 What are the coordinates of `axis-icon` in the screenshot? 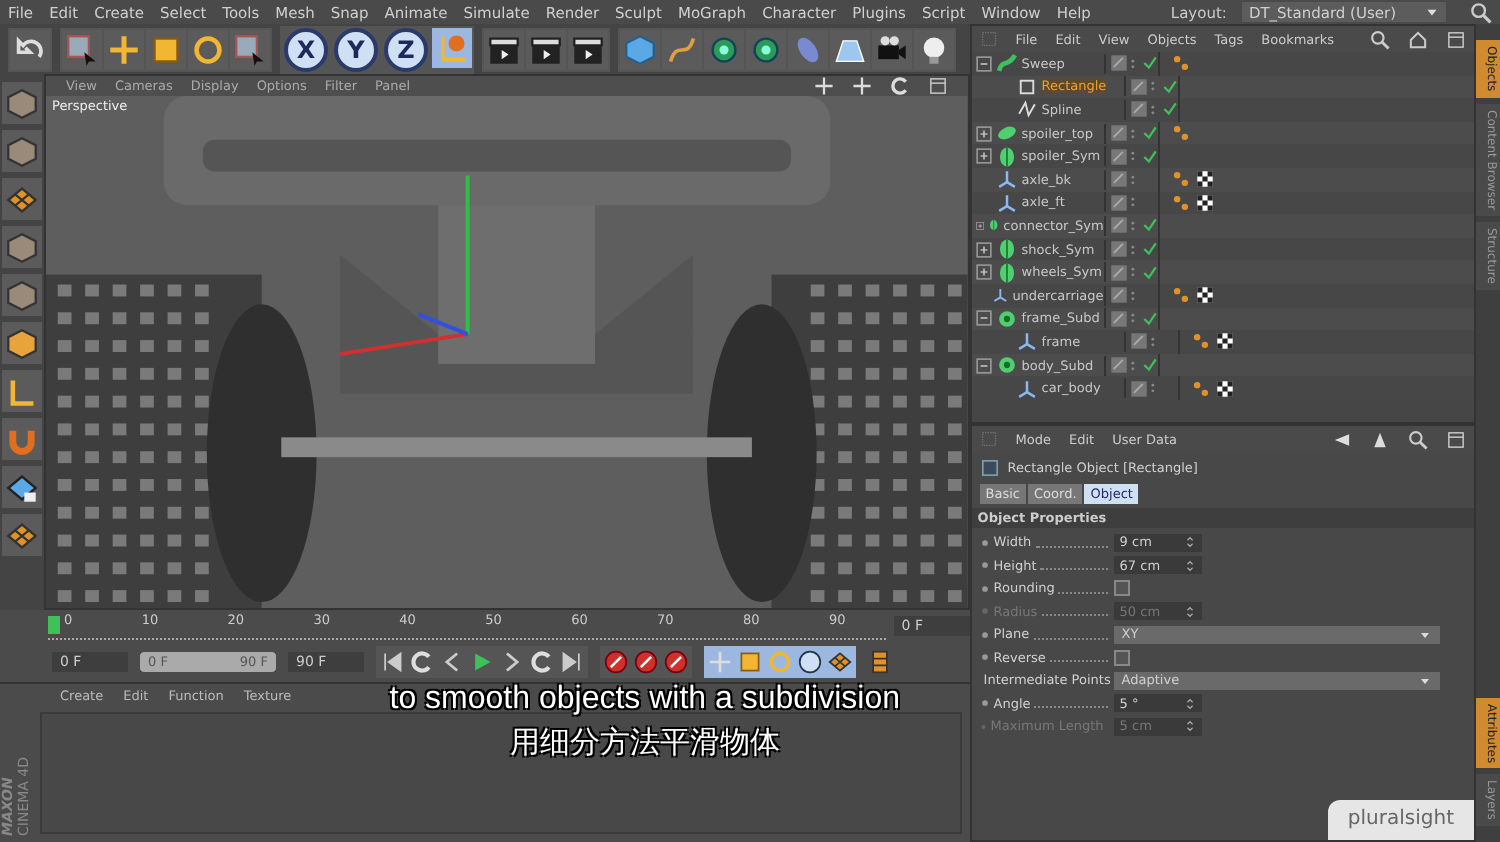 It's located at (22, 391).